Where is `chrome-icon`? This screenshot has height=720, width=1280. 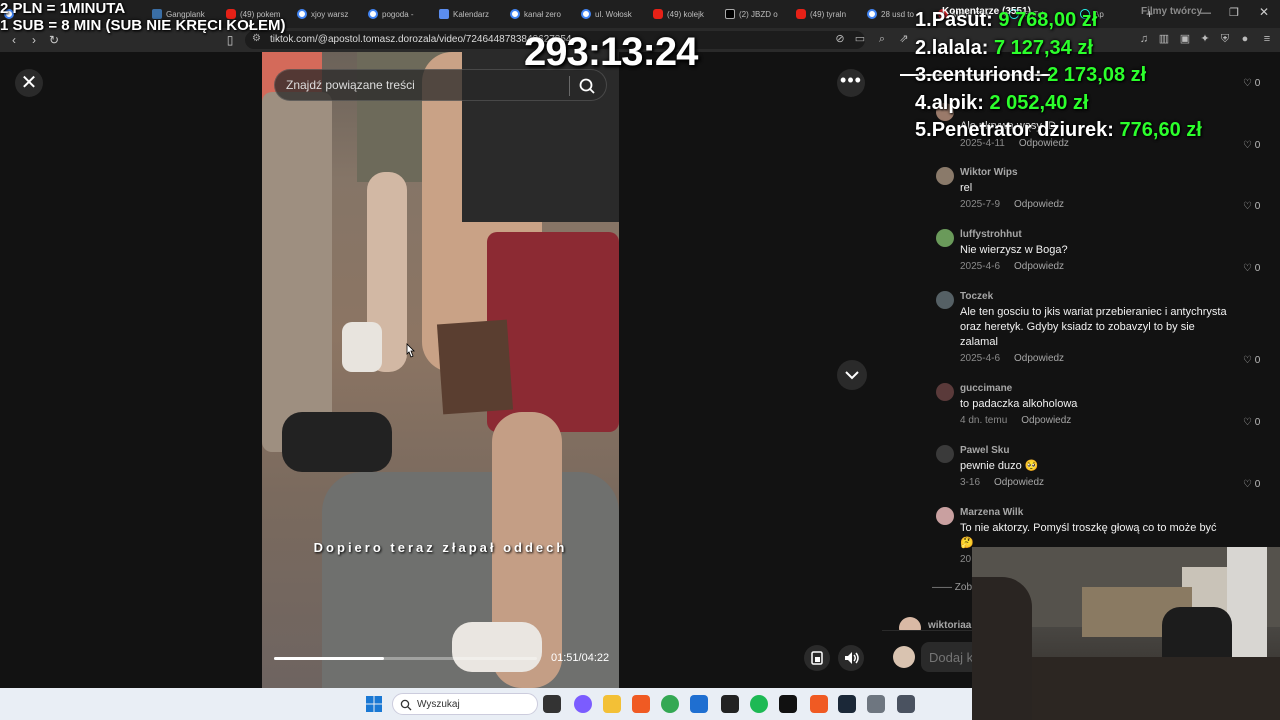
chrome-icon is located at coordinates (670, 704).